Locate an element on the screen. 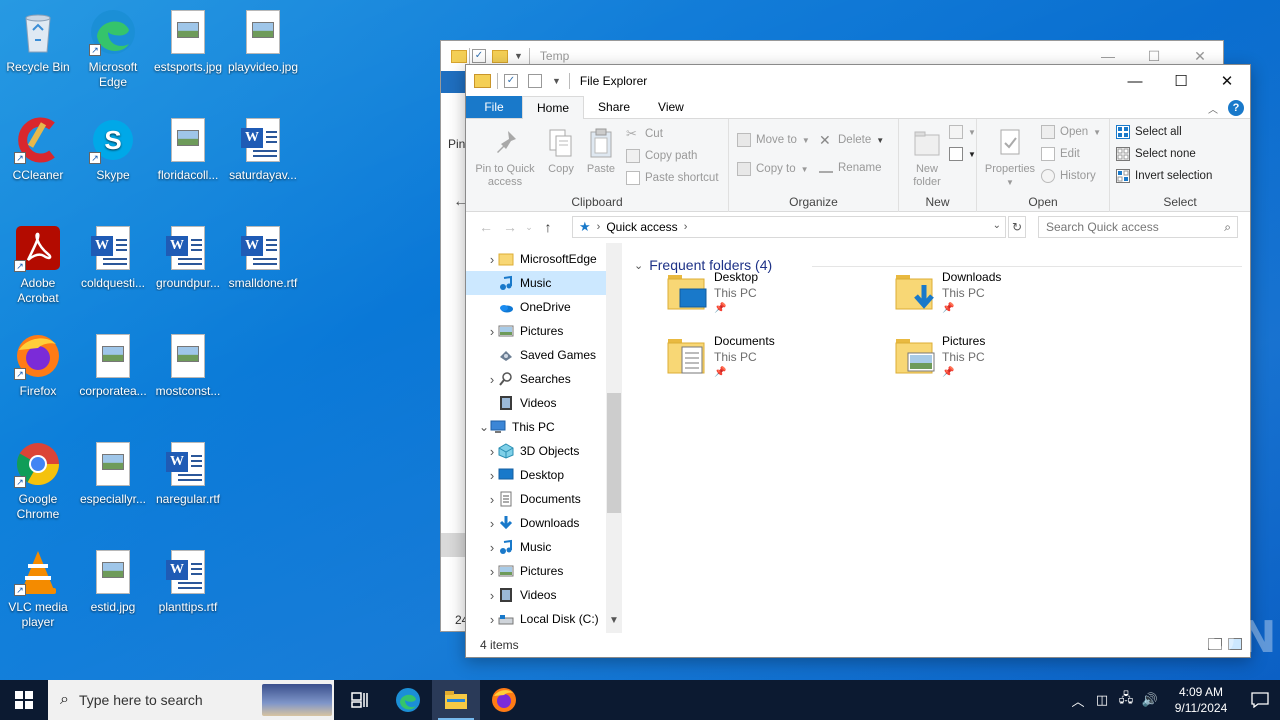 The image size is (1280, 720). volume-icon: 🔊 is located at coordinates (1150, 700).